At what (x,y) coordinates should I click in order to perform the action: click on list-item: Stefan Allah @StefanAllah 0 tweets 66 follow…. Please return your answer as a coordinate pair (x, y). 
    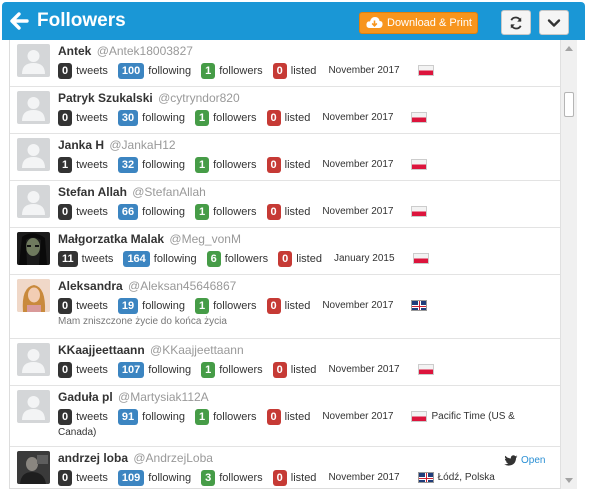
    Looking at the image, I should click on (286, 204).